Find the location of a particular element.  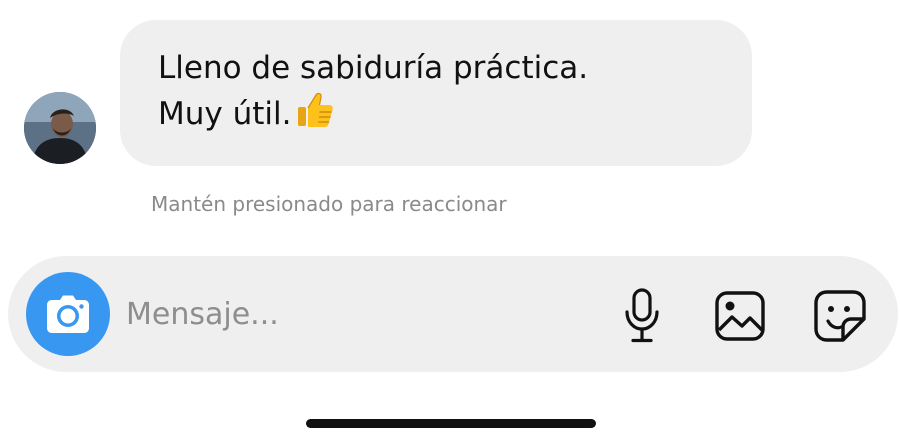

avatar is located at coordinates (60, 128).